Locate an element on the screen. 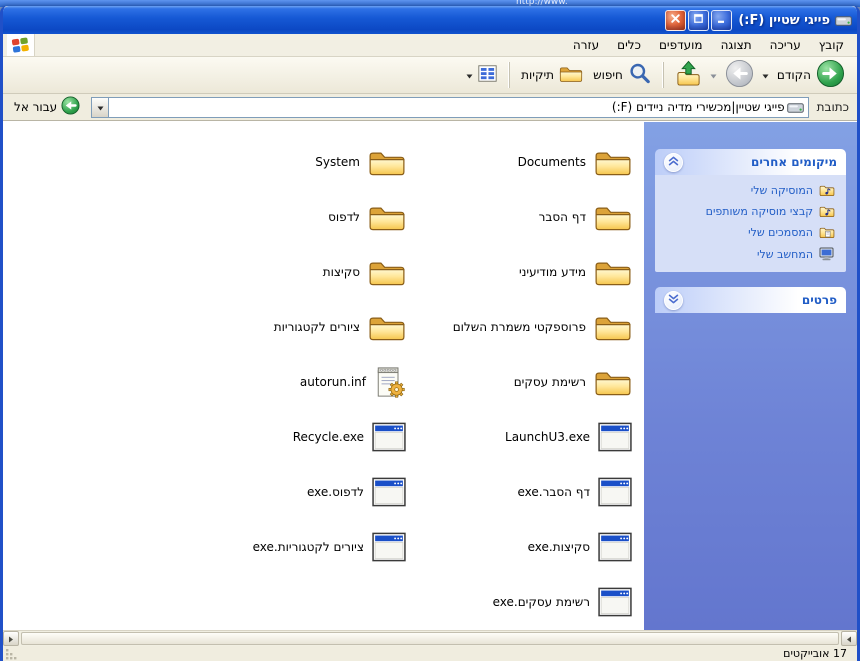 The height and width of the screenshot is (661, 860). sidebar-item-my-documents: המסמכים שלי is located at coordinates (750, 232).